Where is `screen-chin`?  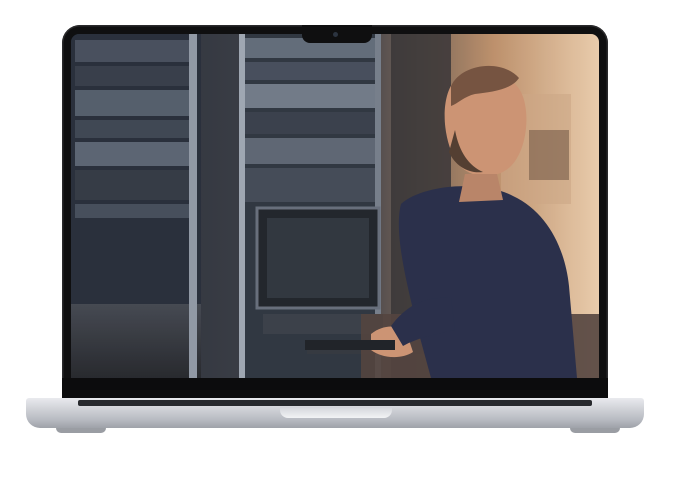
screen-chin is located at coordinates (335, 389).